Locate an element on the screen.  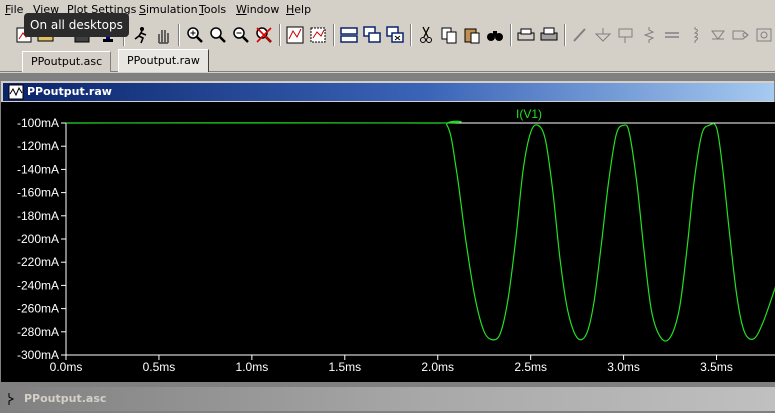
cancel-zoom-icon is located at coordinates (264, 35).